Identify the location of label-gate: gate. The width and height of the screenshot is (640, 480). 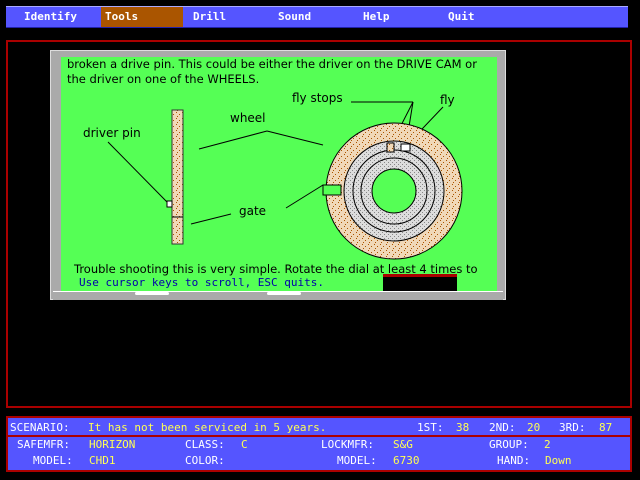
(253, 211).